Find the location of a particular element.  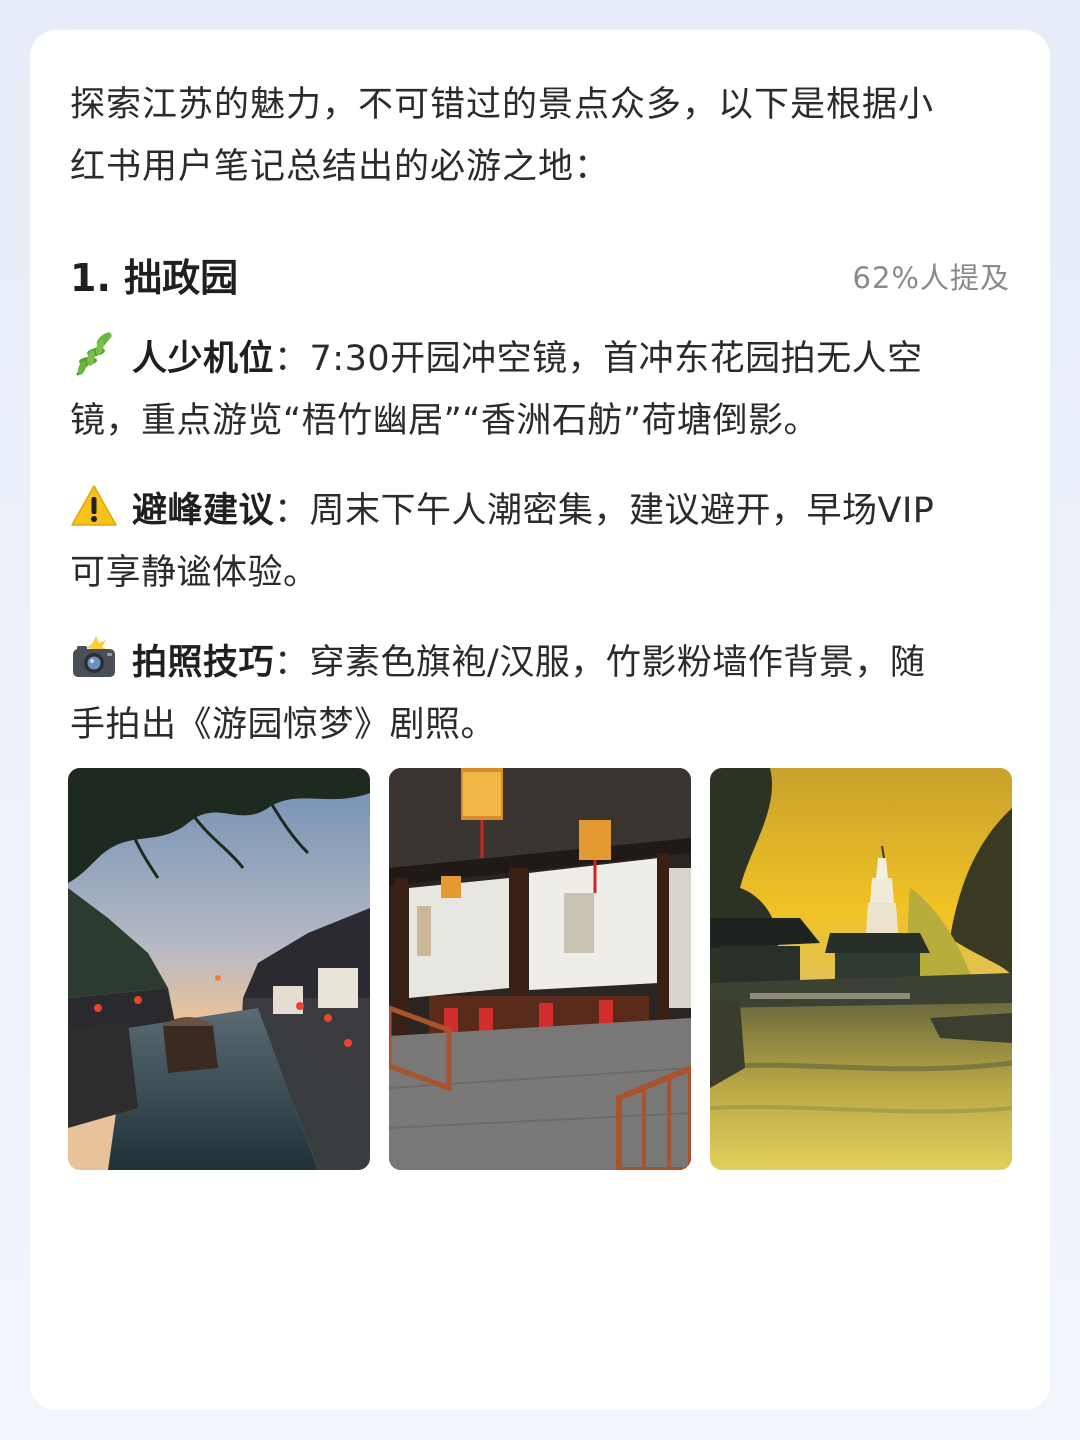

canal-town-dusk-photo is located at coordinates (219, 969).